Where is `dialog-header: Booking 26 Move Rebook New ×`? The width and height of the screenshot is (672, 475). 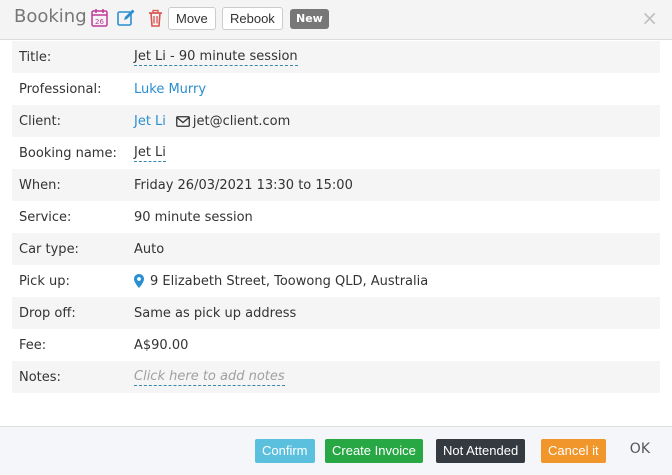
dialog-header: Booking 26 Move Rebook New × is located at coordinates (336, 20).